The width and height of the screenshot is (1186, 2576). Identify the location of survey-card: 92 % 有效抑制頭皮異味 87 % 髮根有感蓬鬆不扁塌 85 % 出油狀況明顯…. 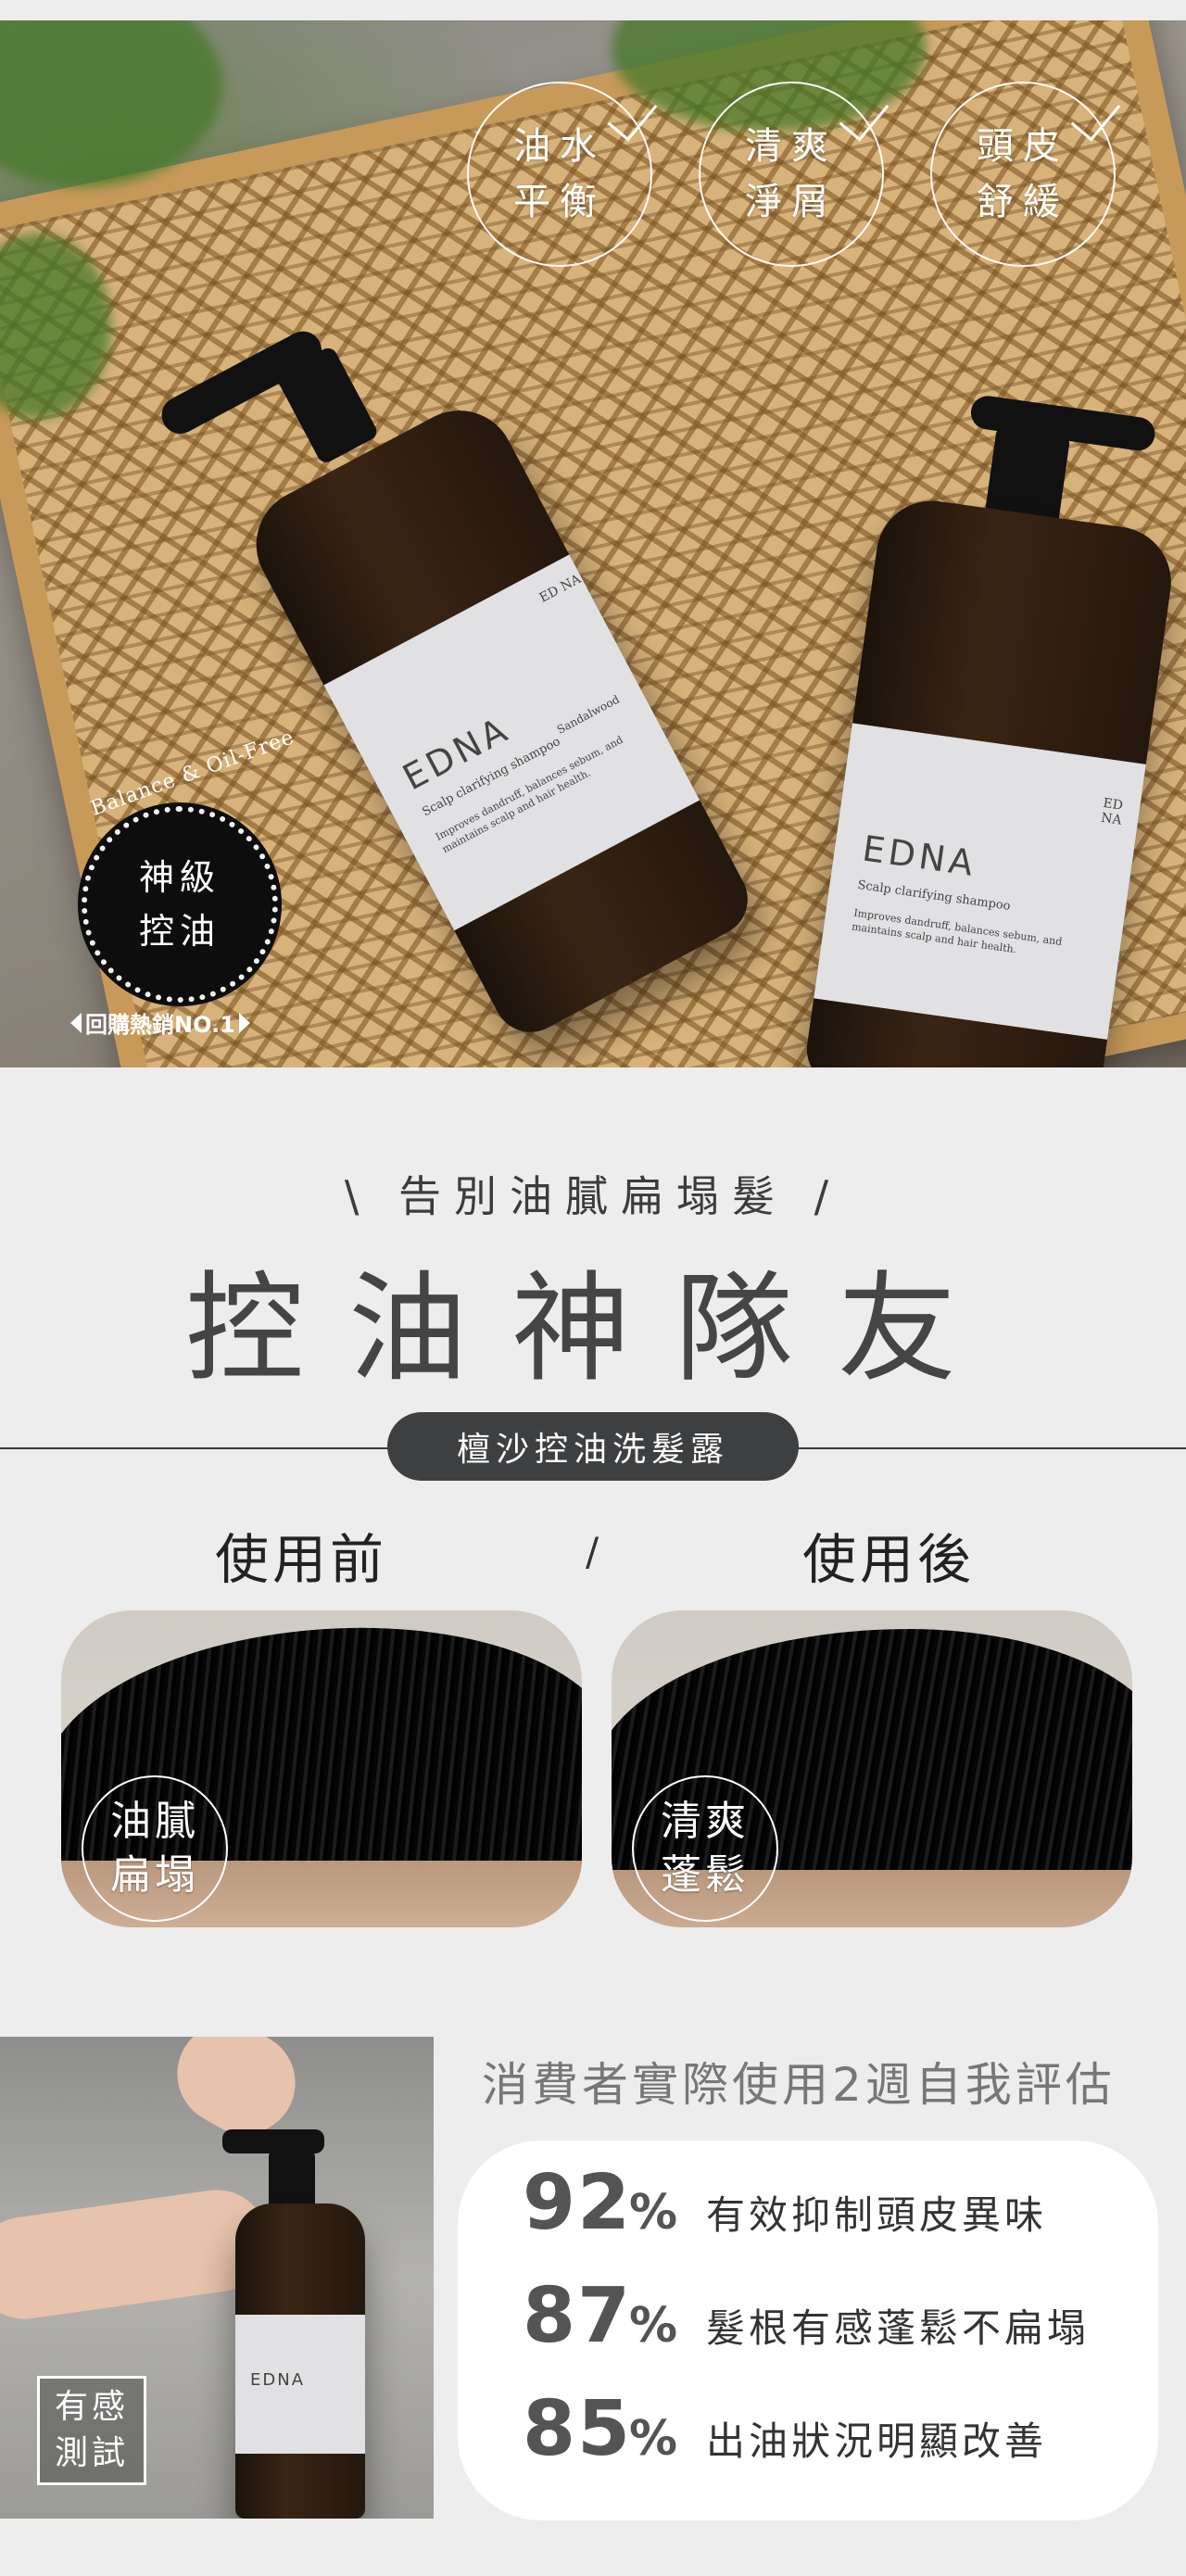
(808, 2330).